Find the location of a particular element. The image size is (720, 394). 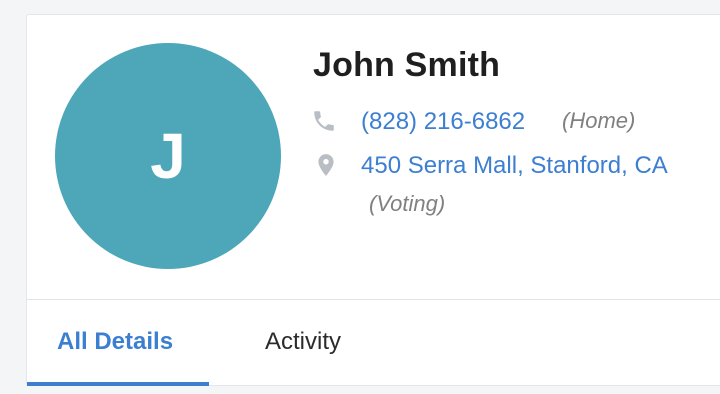

tab-activity: Activity is located at coordinates (303, 342).